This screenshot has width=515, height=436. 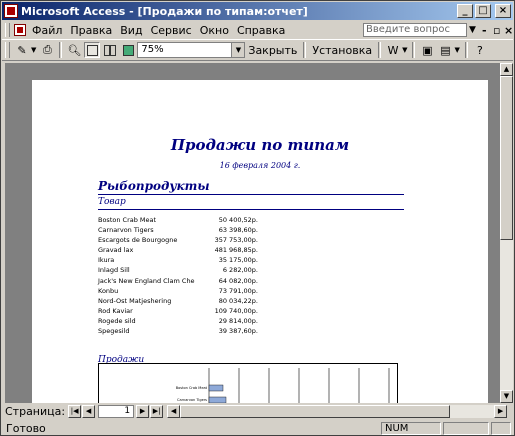 What do you see at coordinates (174, 411) in the screenshot?
I see `scroll-left-button: ◀` at bounding box center [174, 411].